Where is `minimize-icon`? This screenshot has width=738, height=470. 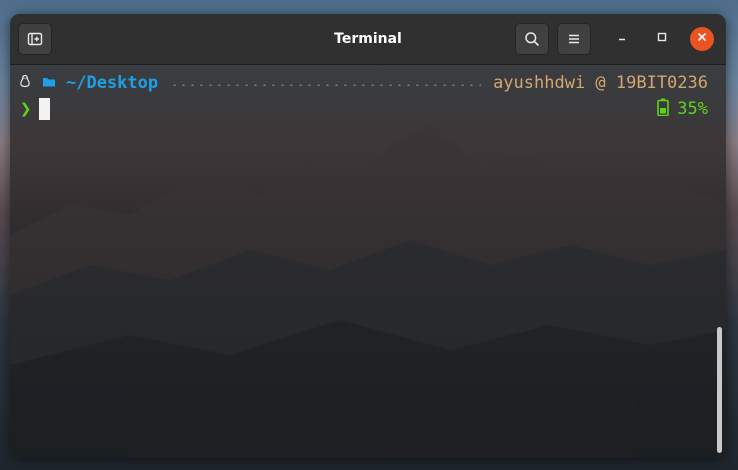
minimize-icon is located at coordinates (622, 39).